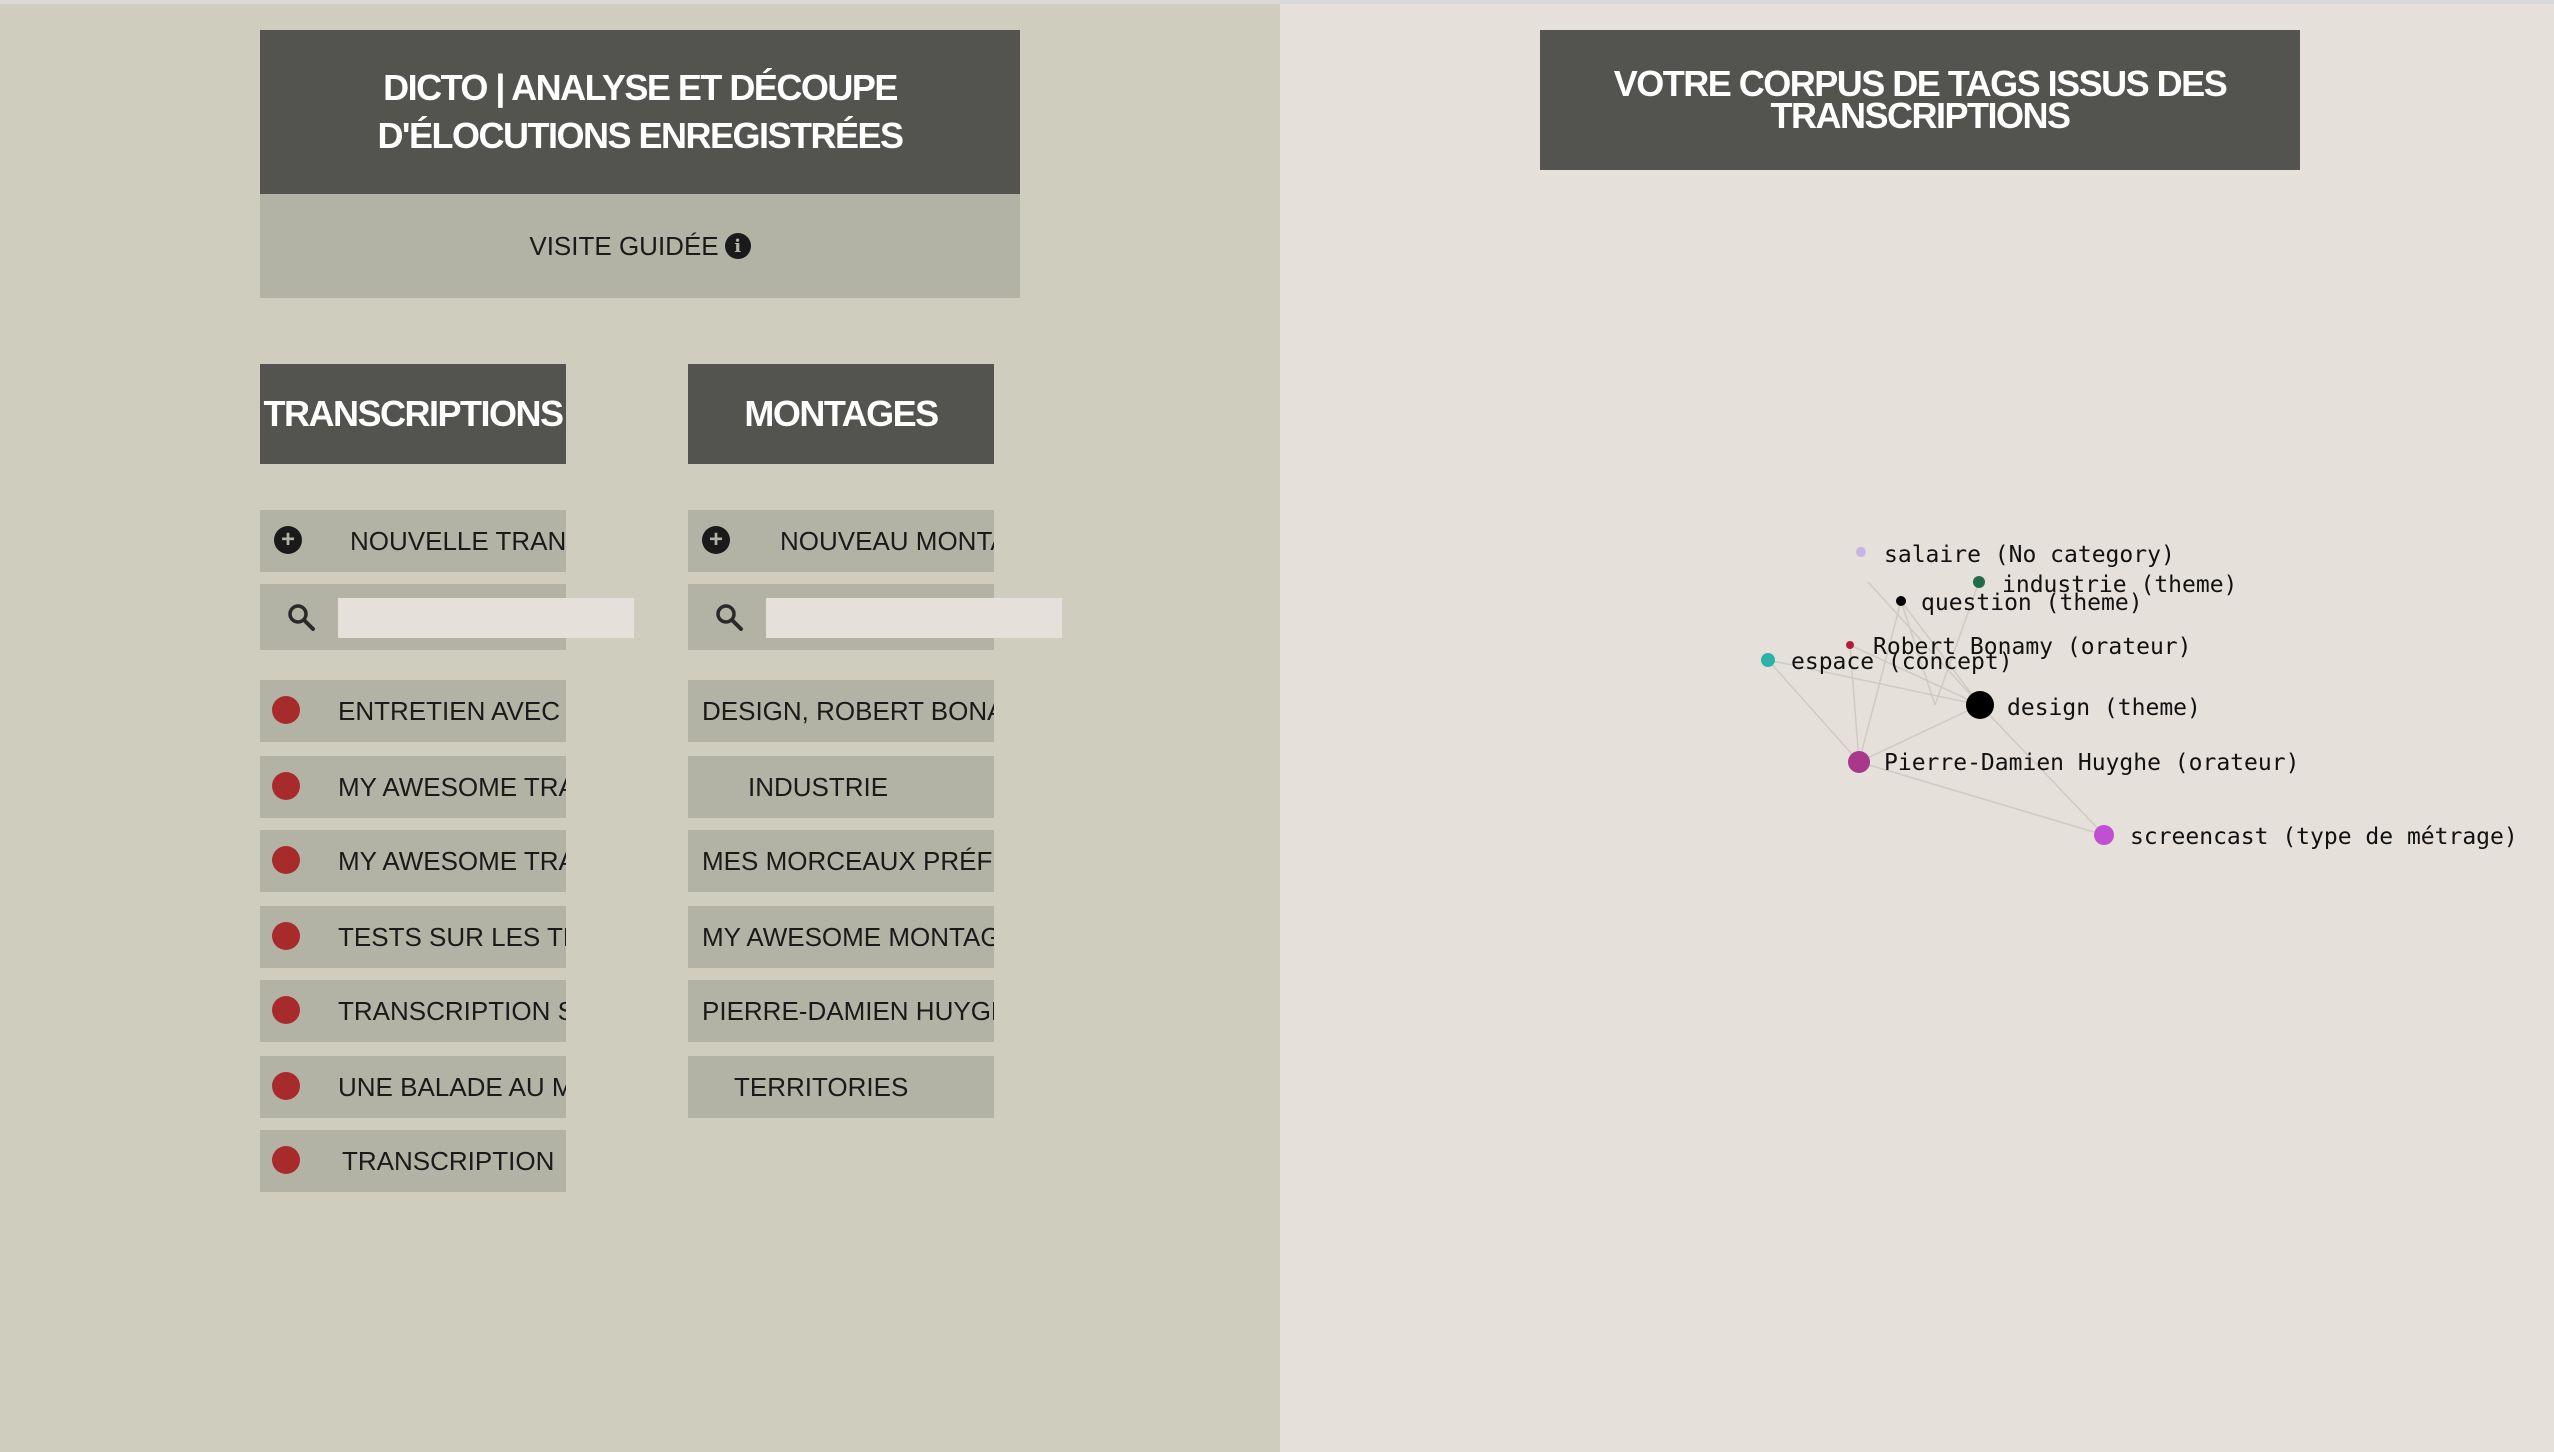 Image resolution: width=2554 pixels, height=1452 pixels. What do you see at coordinates (452, 937) in the screenshot?
I see `transcription-item-label: TESTS SUR LES TRA` at bounding box center [452, 937].